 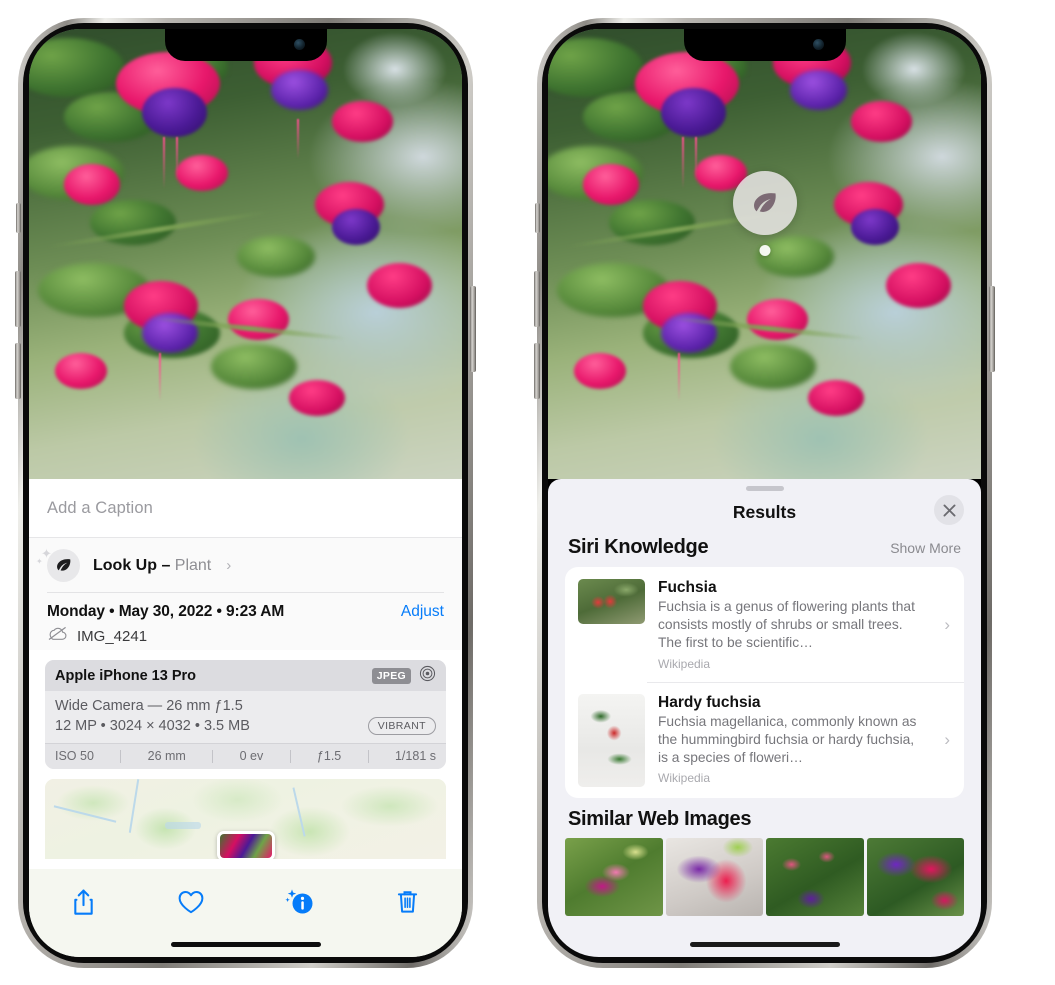 What do you see at coordinates (125, 675) in the screenshot?
I see `camera-model: Apple iPhone 13 Pro` at bounding box center [125, 675].